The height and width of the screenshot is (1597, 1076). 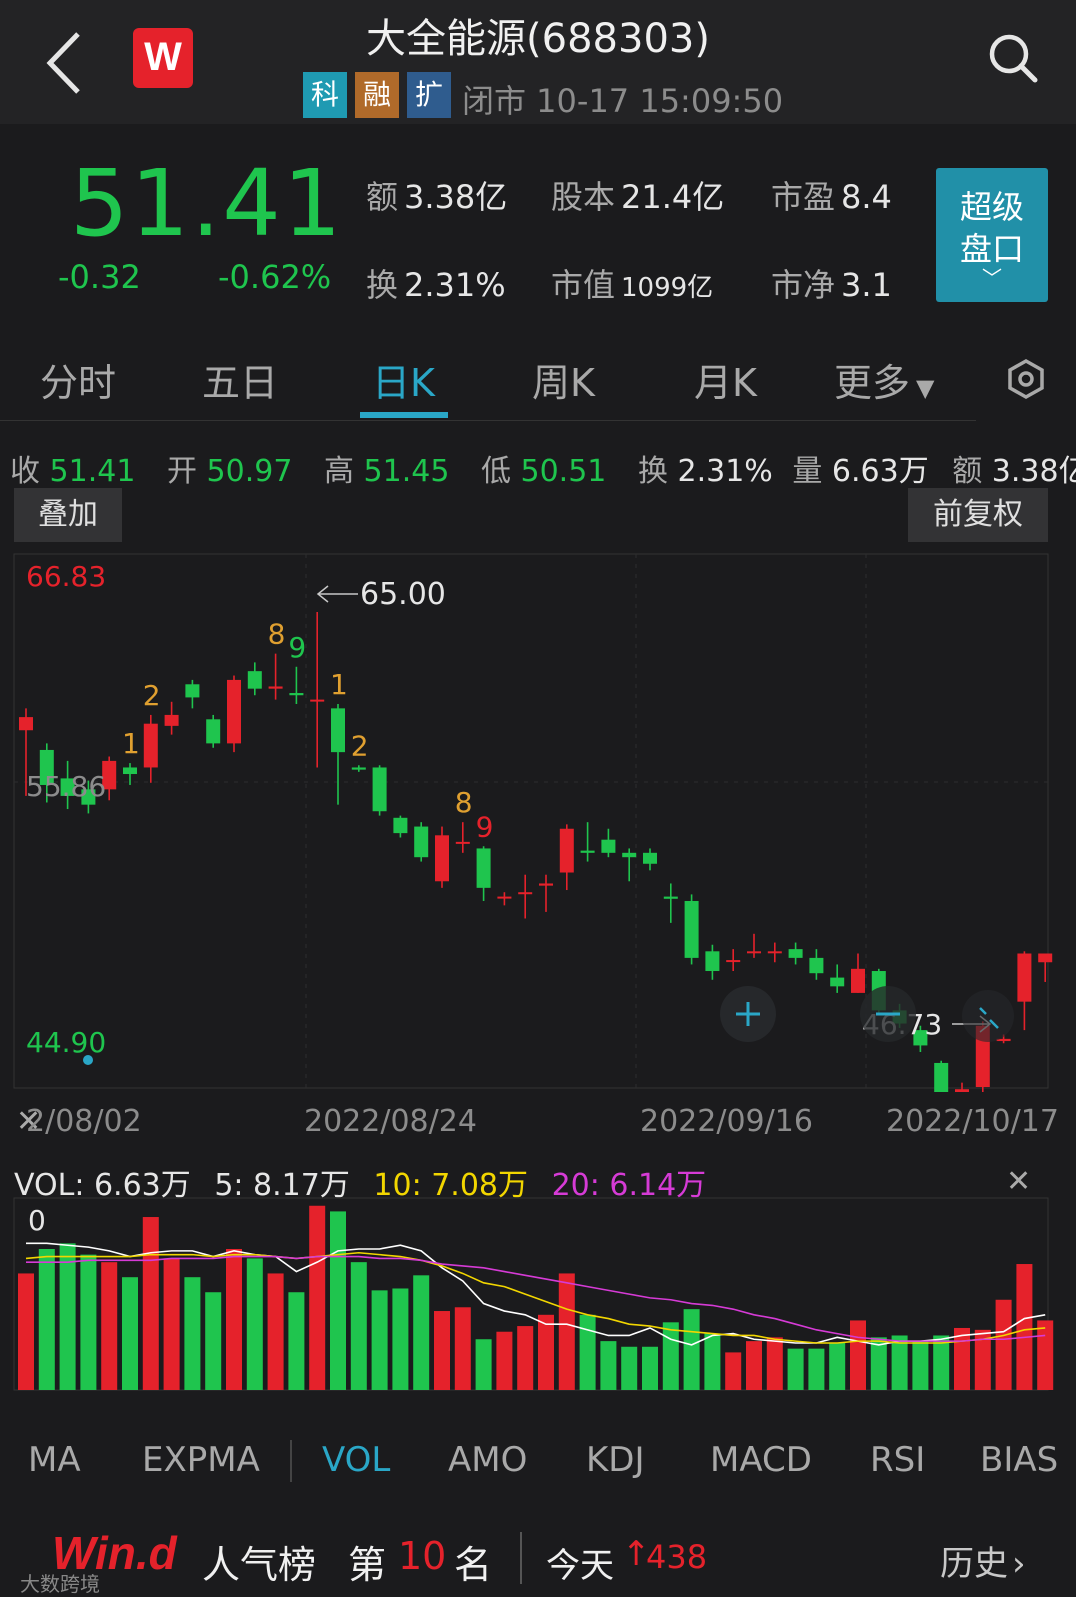 I want to click on indicator-vol: VOL, so click(x=356, y=1460).